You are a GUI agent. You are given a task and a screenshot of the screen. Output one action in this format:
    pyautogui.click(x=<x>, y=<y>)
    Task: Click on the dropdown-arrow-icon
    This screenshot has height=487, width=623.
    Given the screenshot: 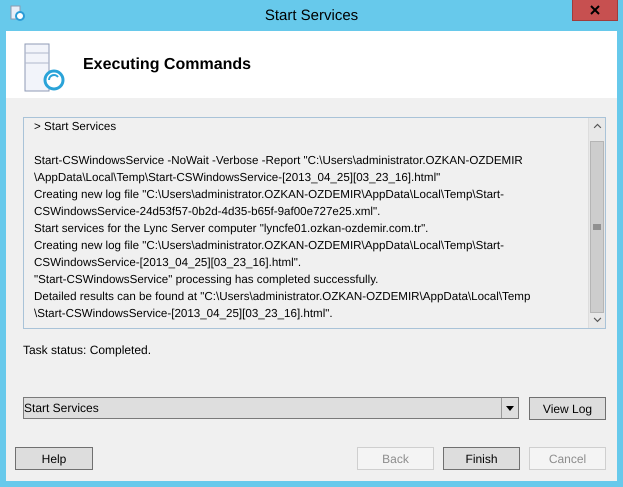 What is the action you would take?
    pyautogui.click(x=510, y=408)
    